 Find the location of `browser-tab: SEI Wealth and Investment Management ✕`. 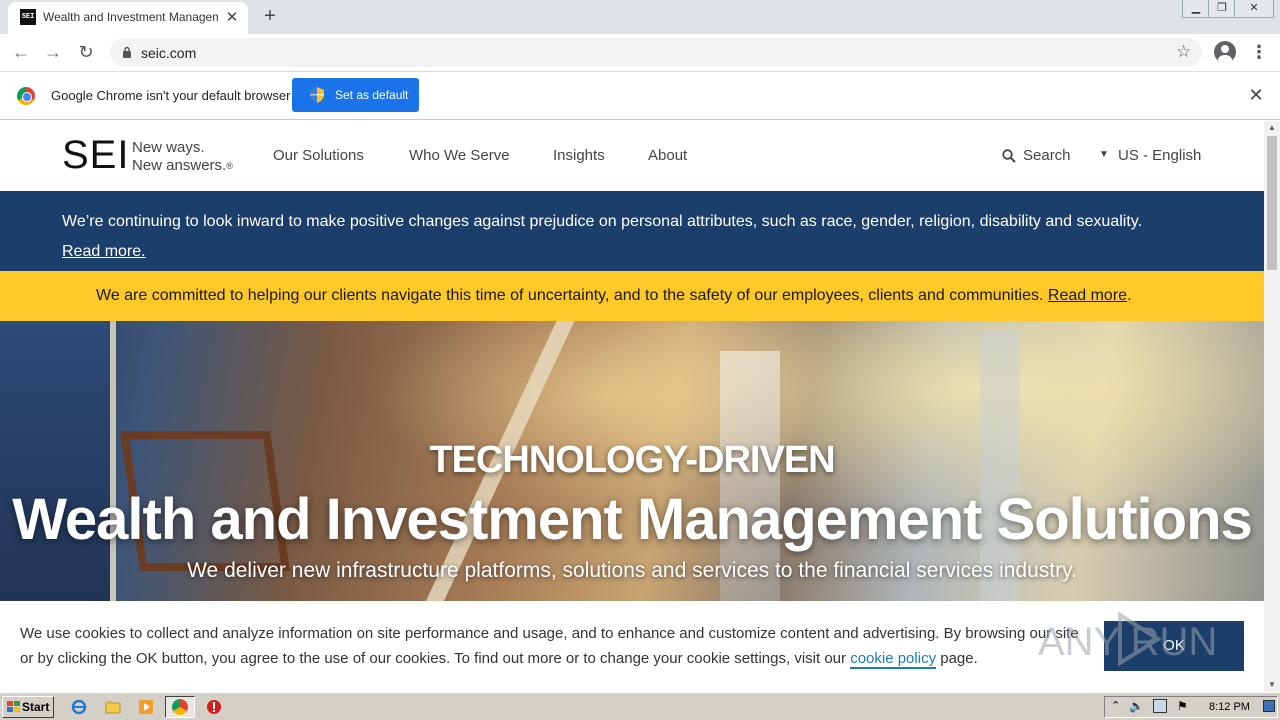

browser-tab: SEI Wealth and Investment Management ✕ is located at coordinates (128, 18).